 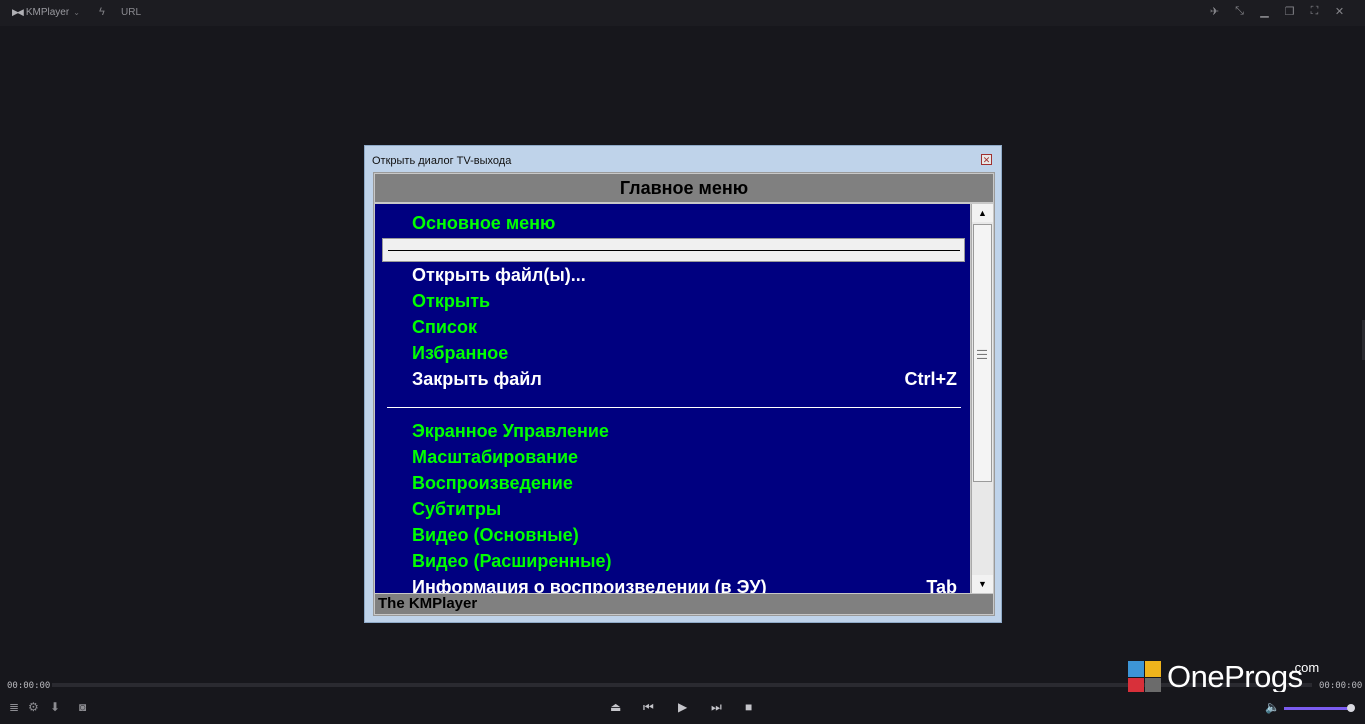 What do you see at coordinates (456, 509) in the screenshot?
I see `menu-item-subtitles: Субтитры` at bounding box center [456, 509].